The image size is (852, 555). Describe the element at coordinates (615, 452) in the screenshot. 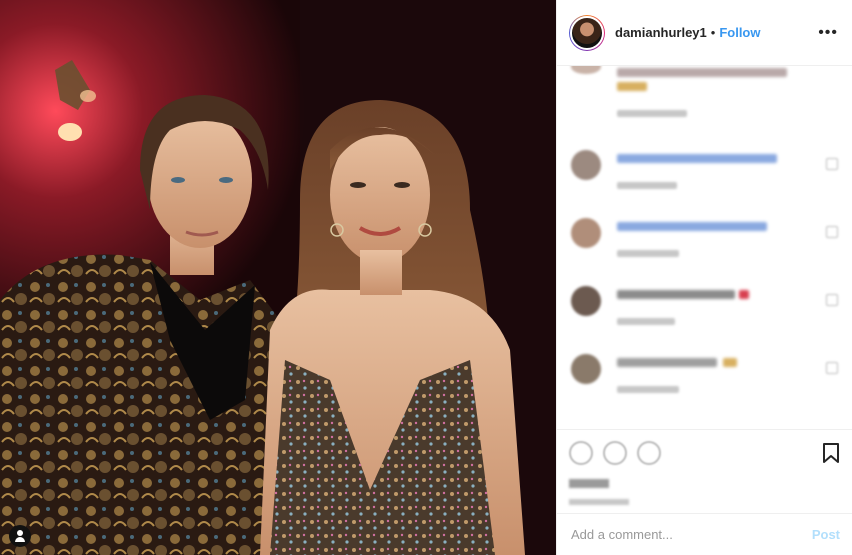

I see `comment-icon` at that location.